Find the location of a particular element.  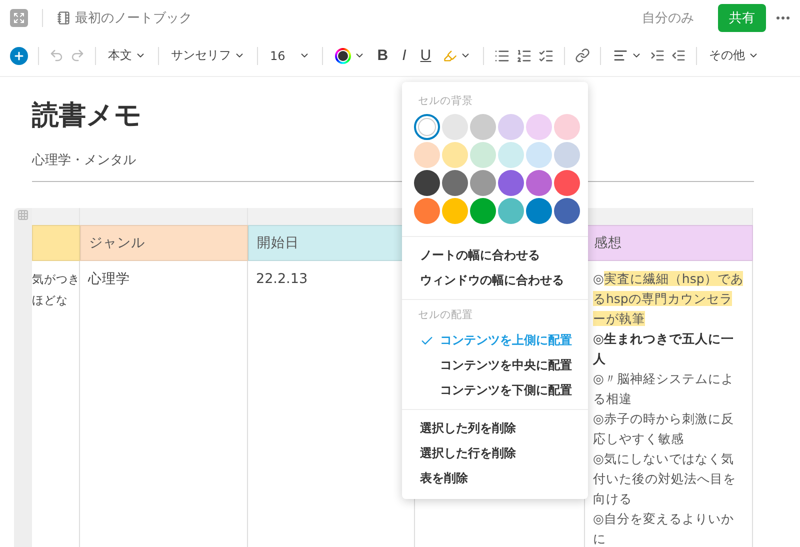

redo-icon is located at coordinates (77, 55).